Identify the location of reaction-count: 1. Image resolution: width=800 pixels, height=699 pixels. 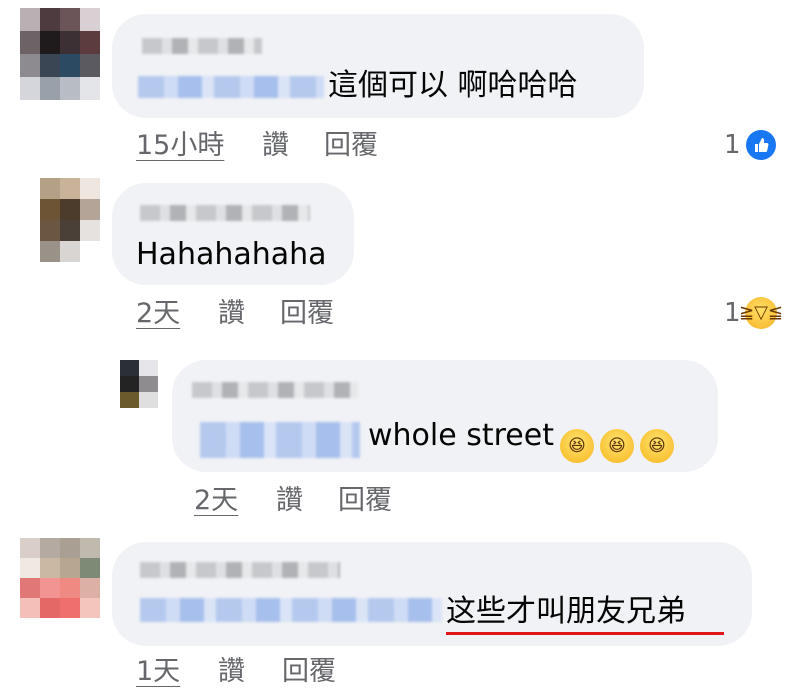
(732, 145).